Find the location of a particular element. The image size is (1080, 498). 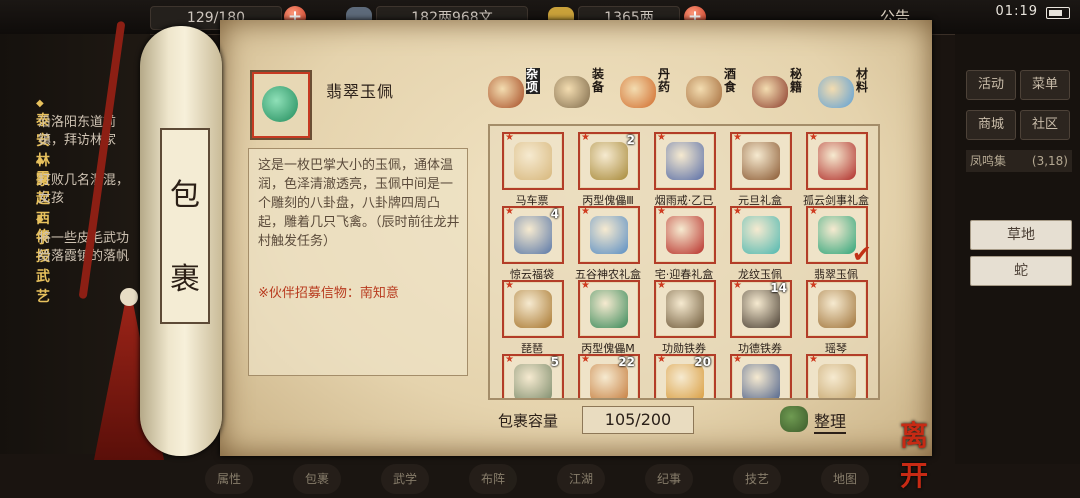

selected-item-icon-frame is located at coordinates (281, 105).